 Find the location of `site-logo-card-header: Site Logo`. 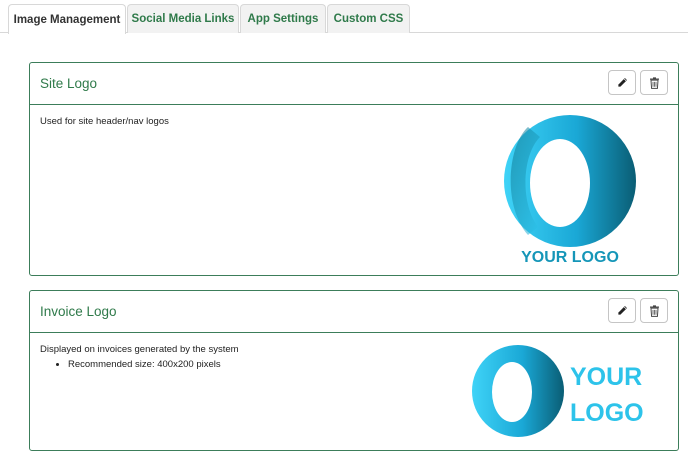

site-logo-card-header: Site Logo is located at coordinates (354, 84).